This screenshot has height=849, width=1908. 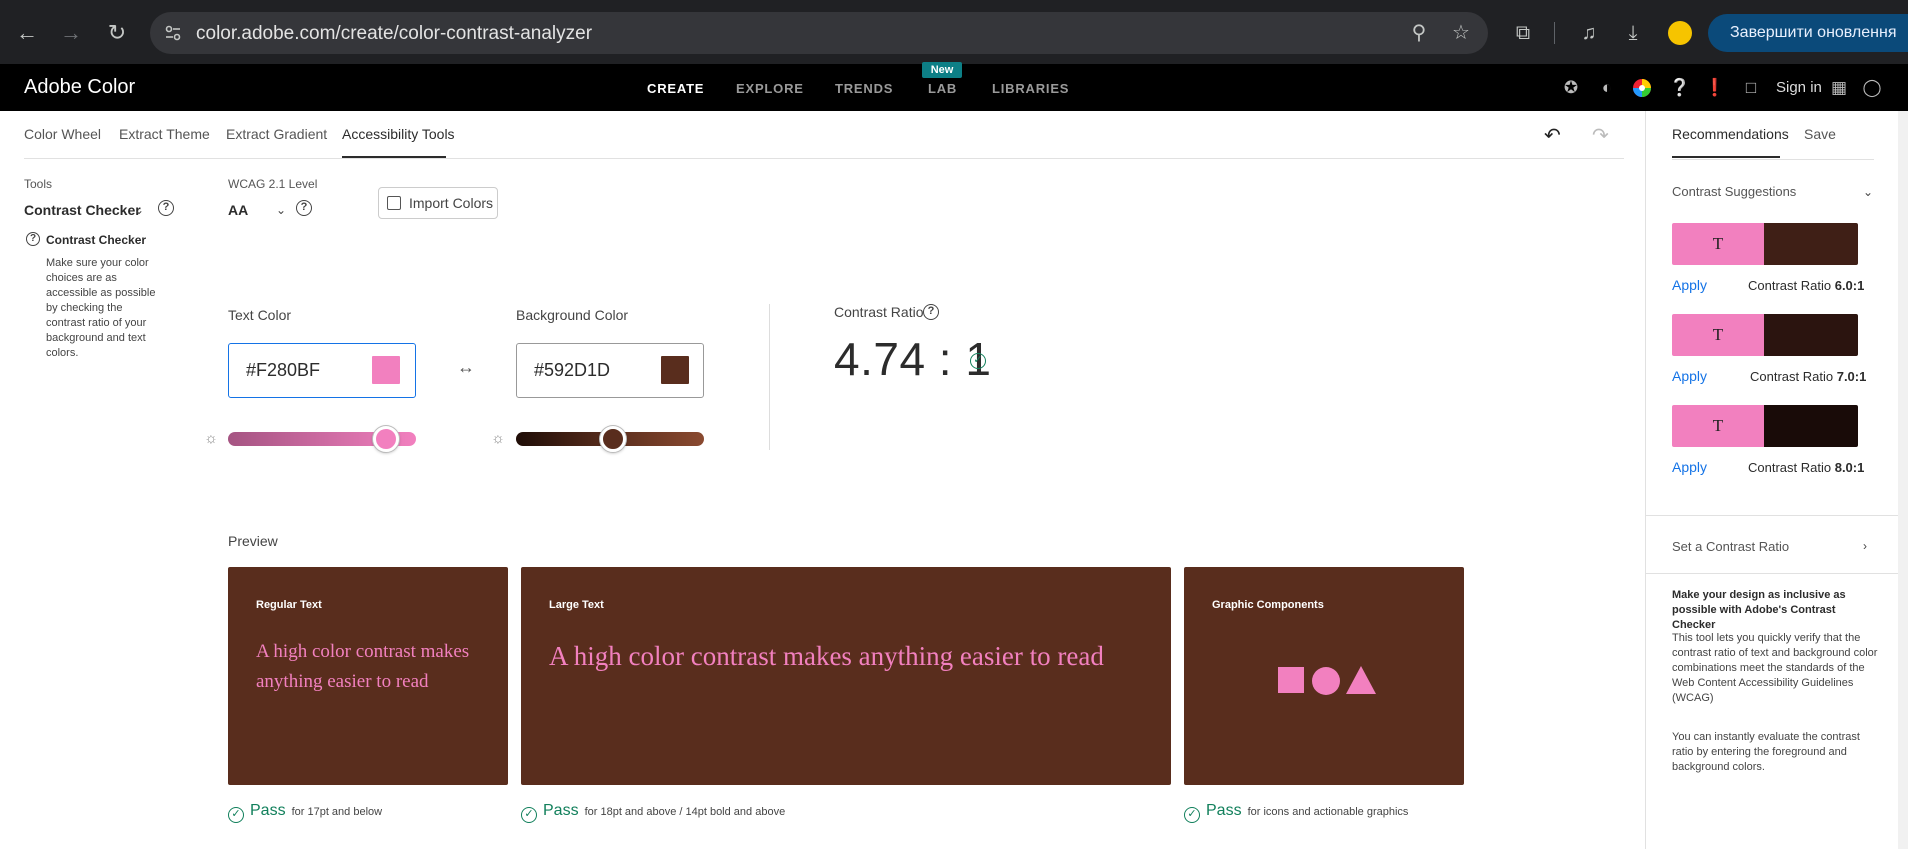 I want to click on sign-in-link: Sign in, so click(x=1799, y=87).